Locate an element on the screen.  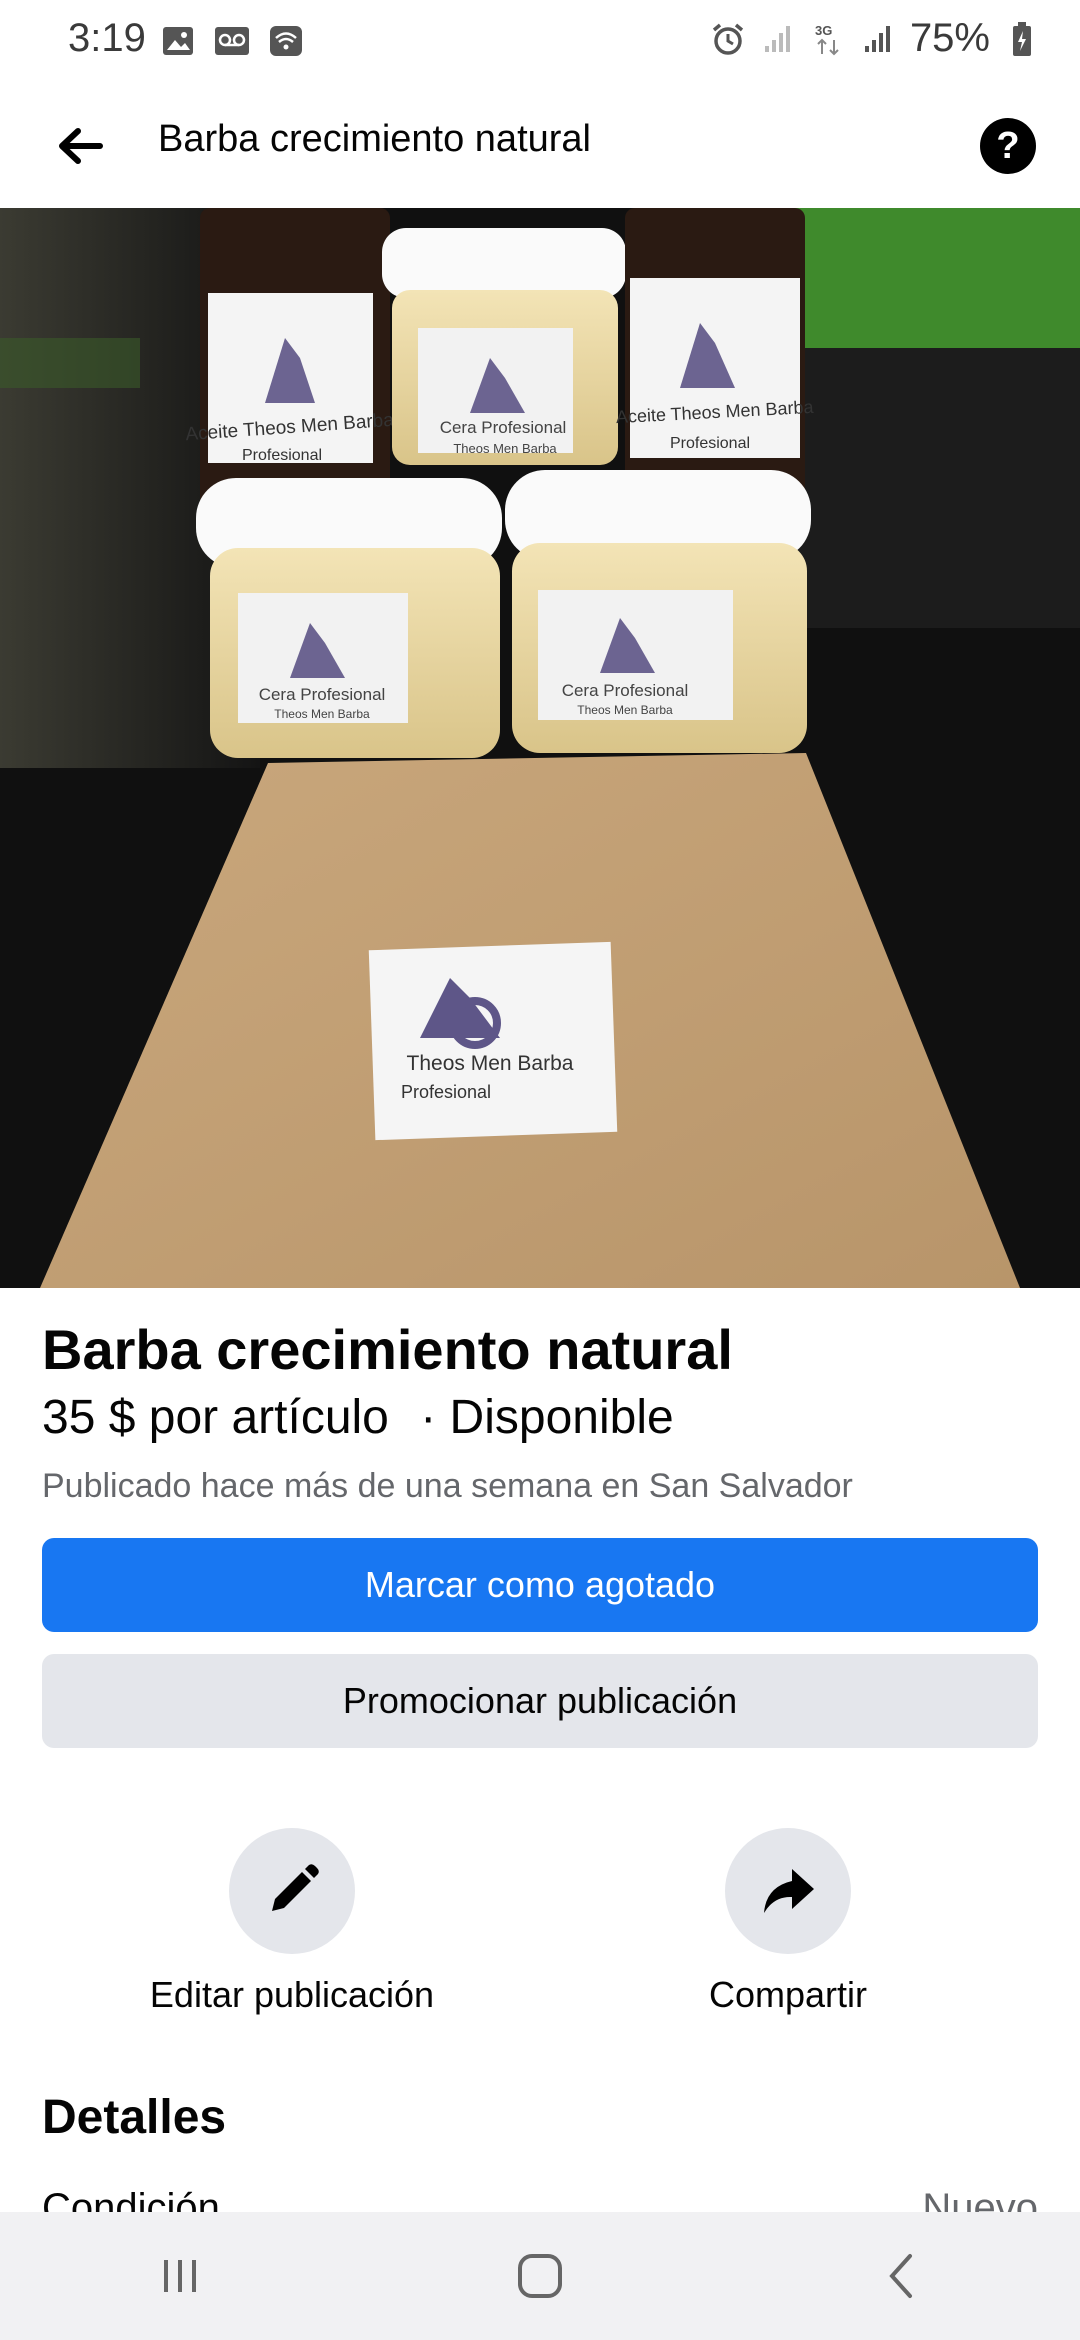
edit-listing-action: Editar publicación is located at coordinates (292, 1922).